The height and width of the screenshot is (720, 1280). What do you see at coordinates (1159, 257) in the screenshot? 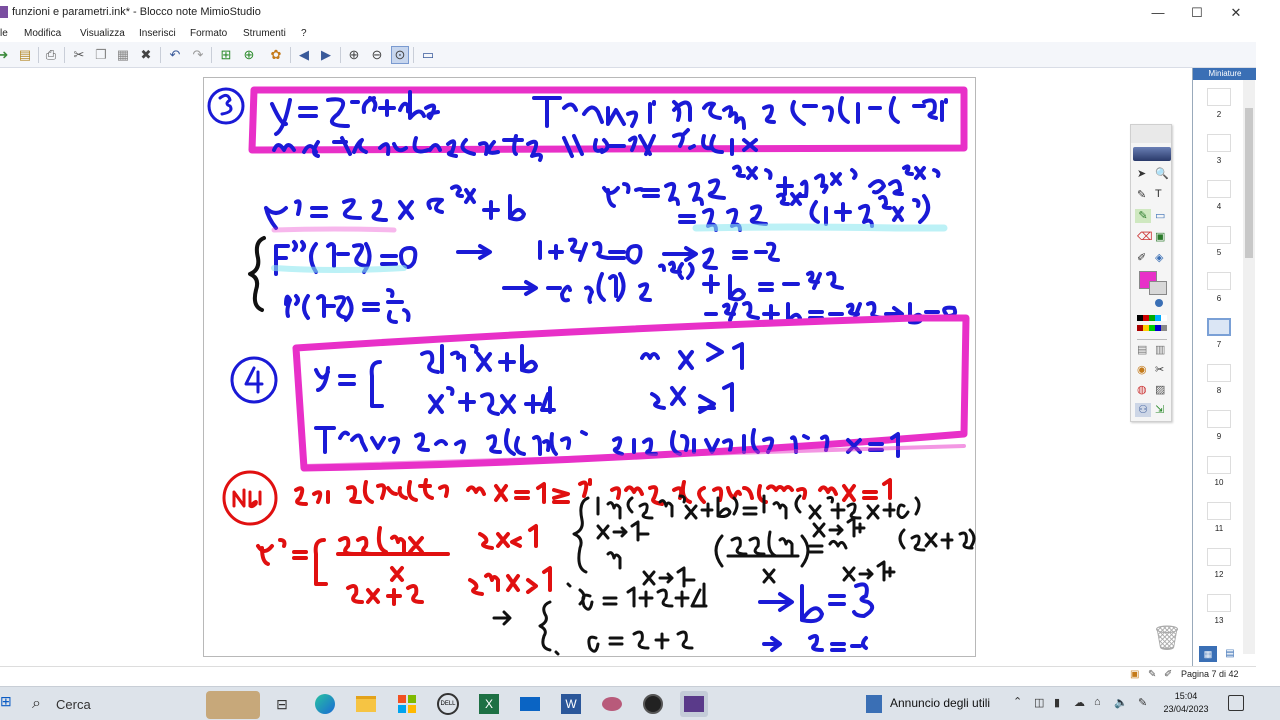
I see `fill-tool-icon: ◈` at bounding box center [1159, 257].